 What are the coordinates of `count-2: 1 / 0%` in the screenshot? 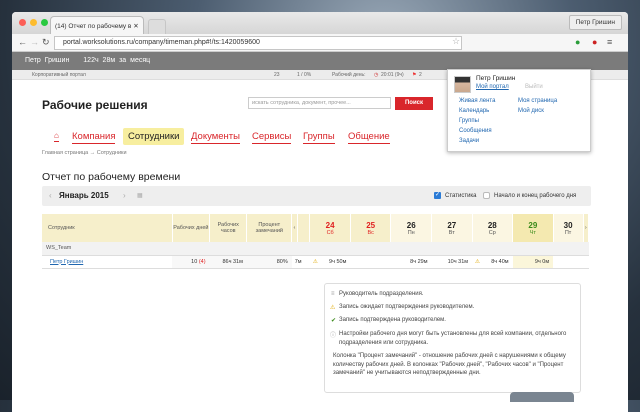 It's located at (304, 75).